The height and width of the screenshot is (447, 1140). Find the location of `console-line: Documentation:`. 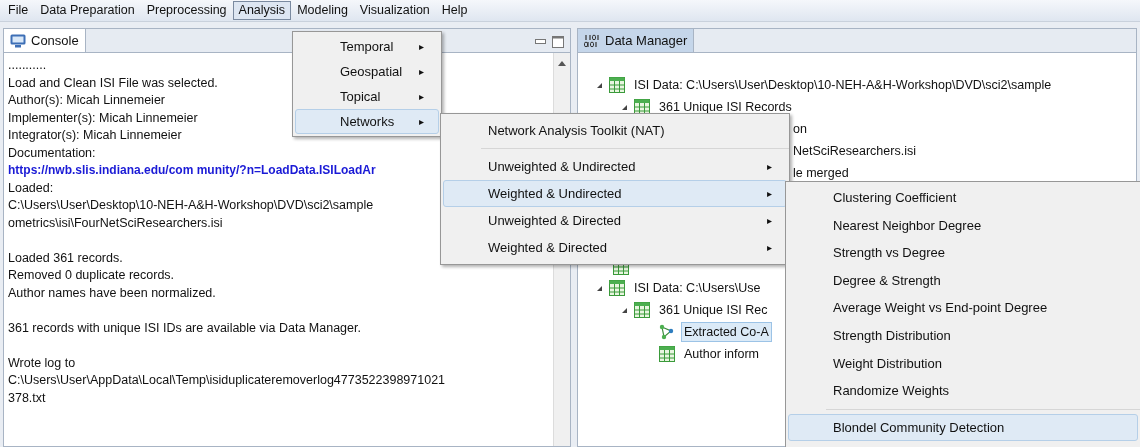

console-line: Documentation: is located at coordinates (52, 153).